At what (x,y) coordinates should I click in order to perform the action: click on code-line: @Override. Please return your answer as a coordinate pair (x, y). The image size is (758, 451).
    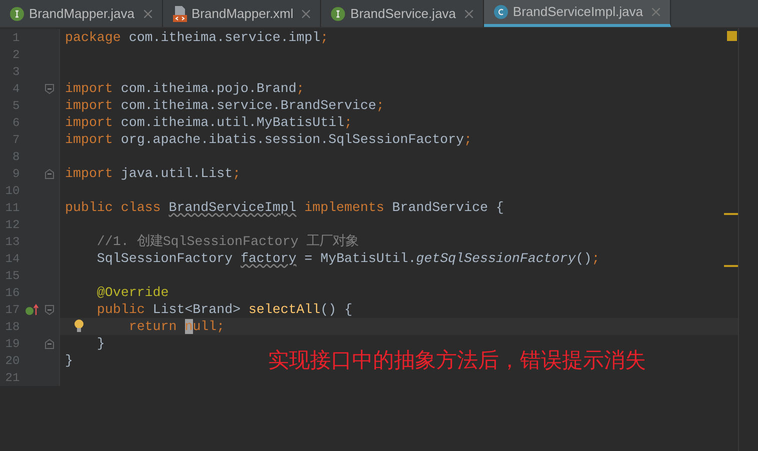
    Looking at the image, I should click on (132, 292).